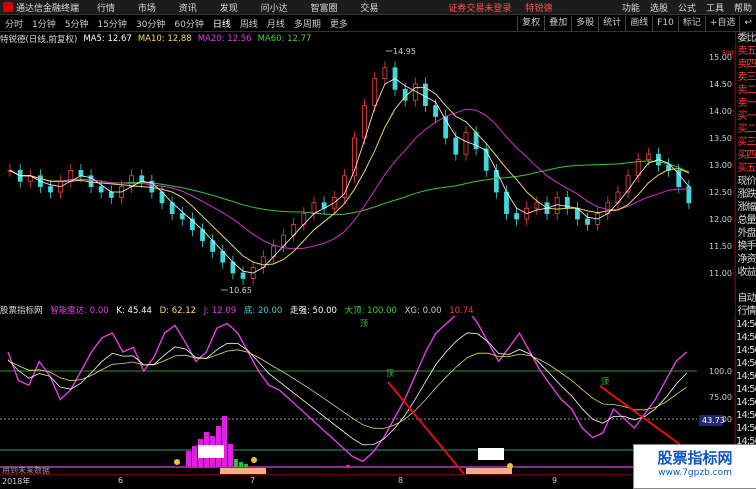 The width and height of the screenshot is (756, 489). I want to click on period-60min: 60分钟, so click(188, 23).